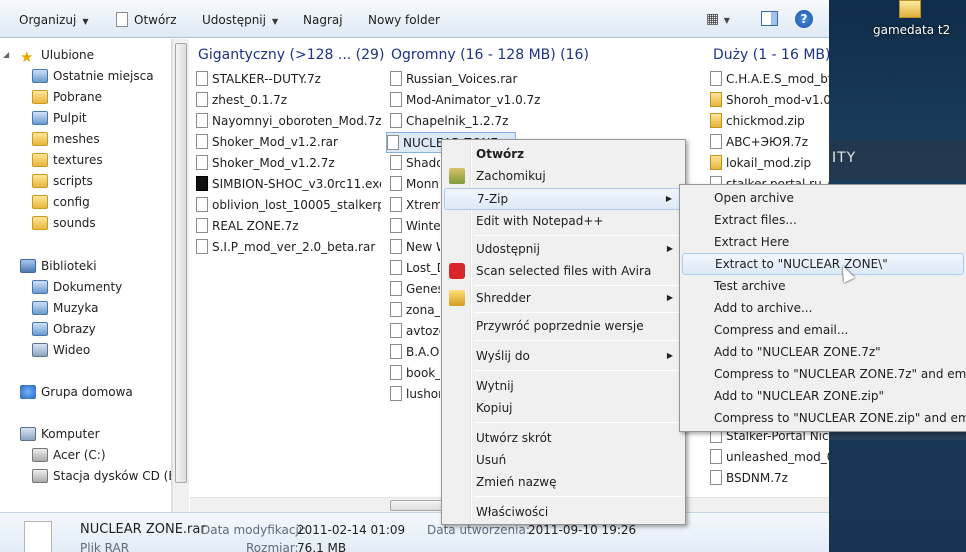 The image size is (966, 552). What do you see at coordinates (291, 55) in the screenshot?
I see `group-header-gigantic: Gigantyczny (>128 ... (29)` at bounding box center [291, 55].